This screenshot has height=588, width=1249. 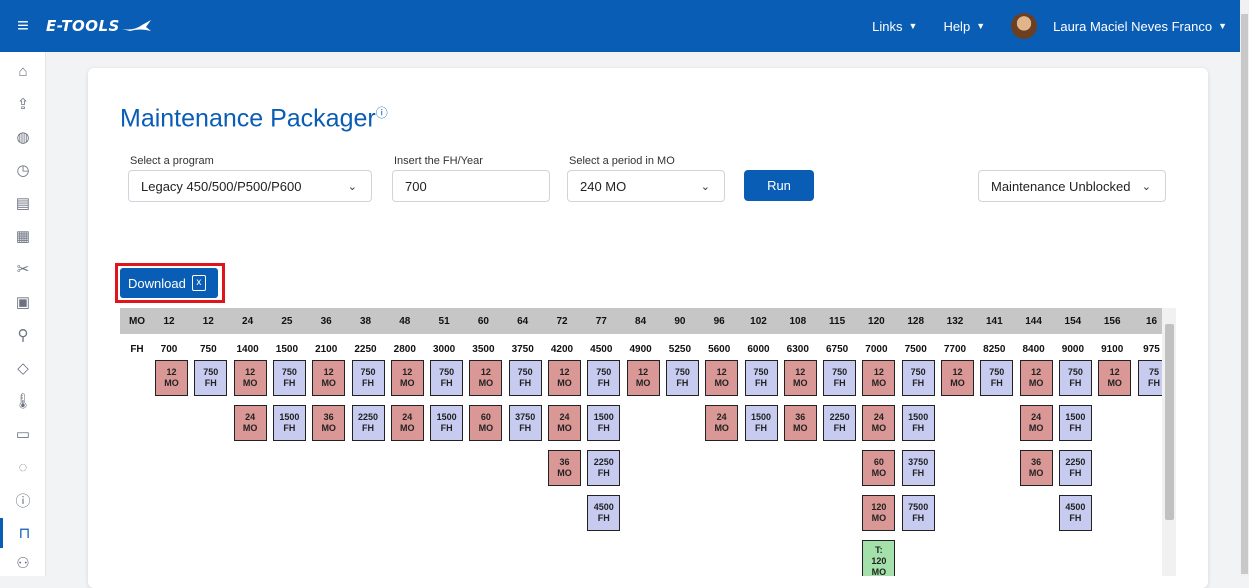 What do you see at coordinates (1169, 422) in the screenshot?
I see `scroll-thumb` at bounding box center [1169, 422].